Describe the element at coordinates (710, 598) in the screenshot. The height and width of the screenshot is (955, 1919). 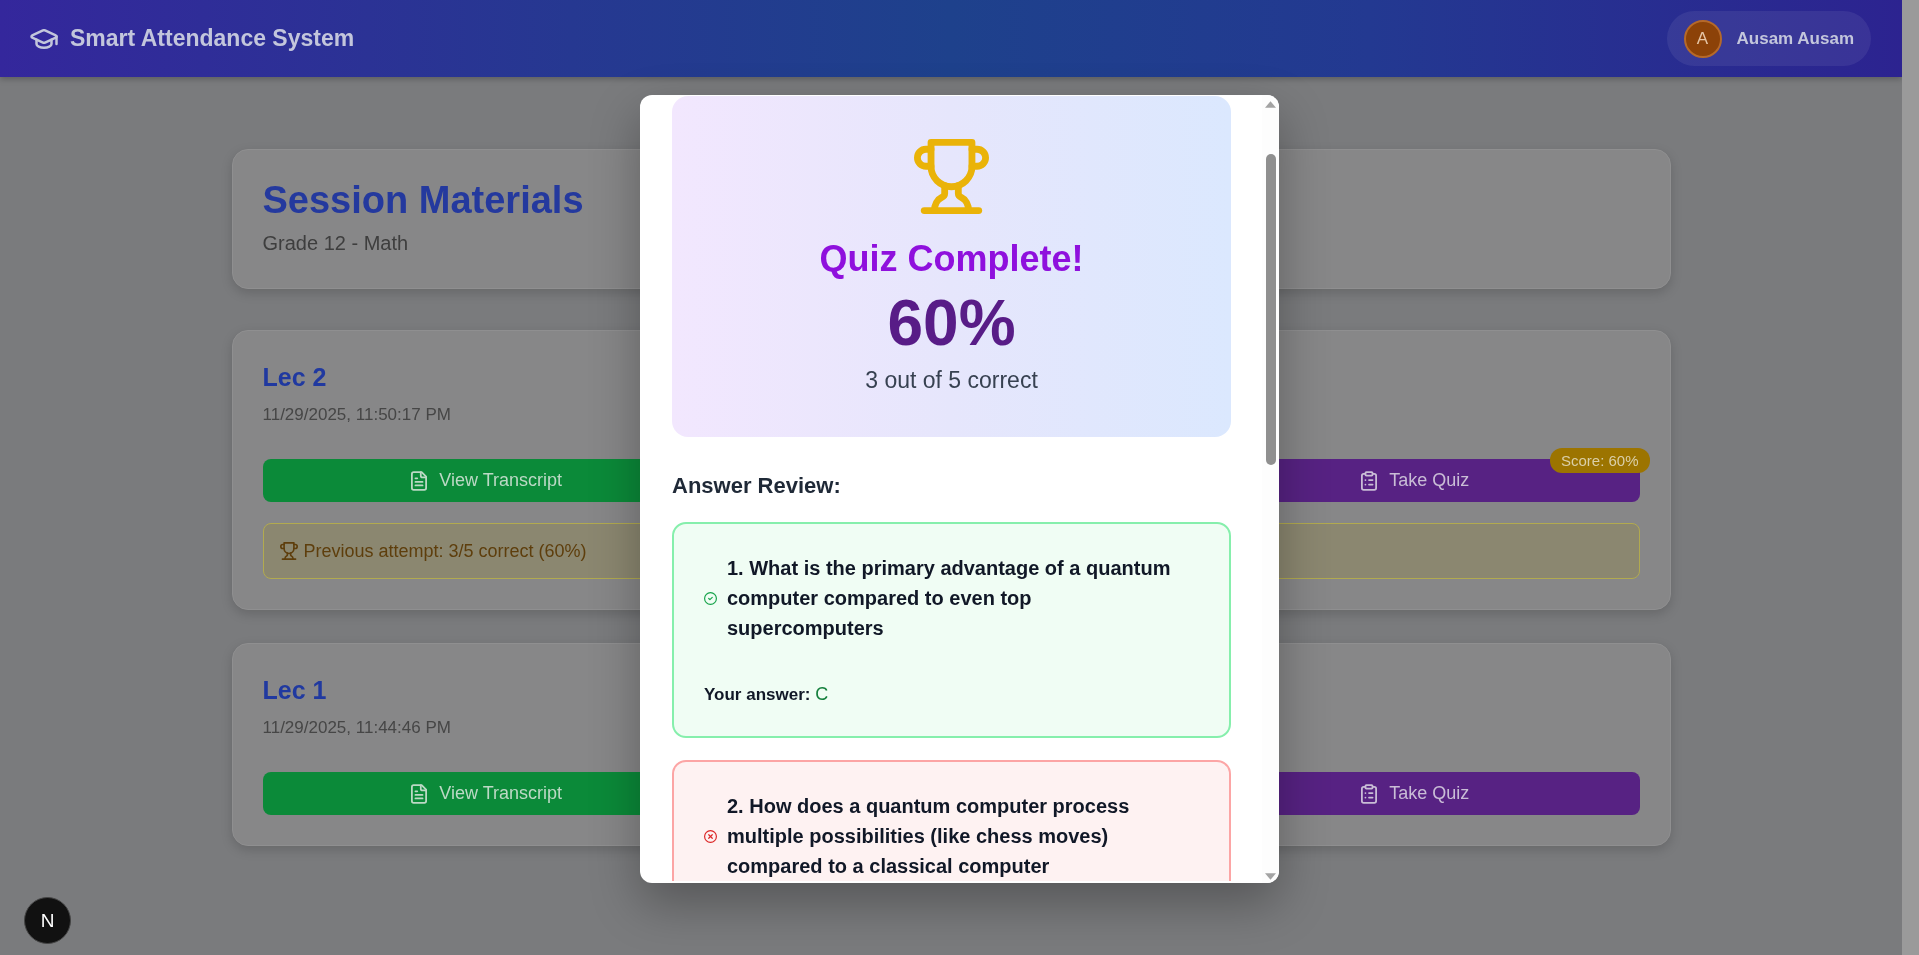
I see `check-circle-icon` at that location.